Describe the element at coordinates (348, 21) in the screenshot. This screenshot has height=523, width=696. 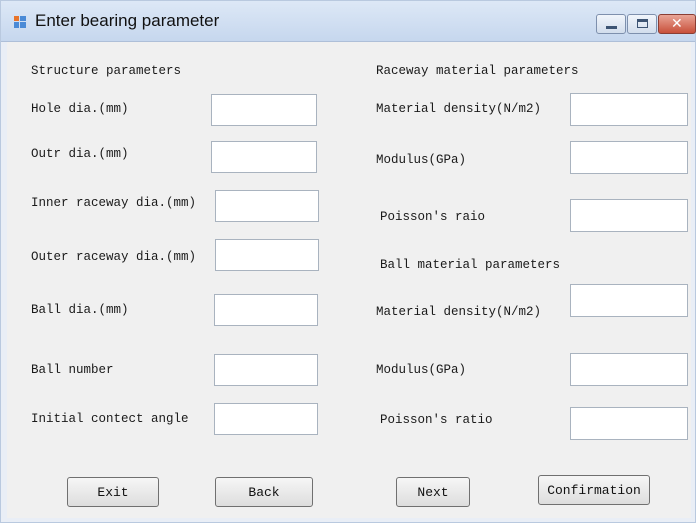
I see `title-bar: Enter bearing parameter ✕` at that location.